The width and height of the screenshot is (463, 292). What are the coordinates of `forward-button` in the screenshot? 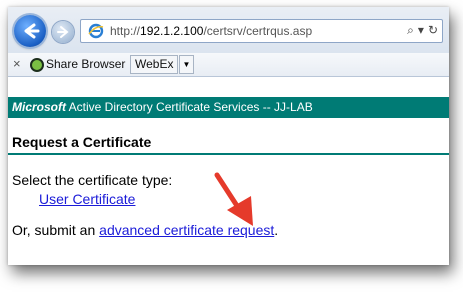 It's located at (63, 32).